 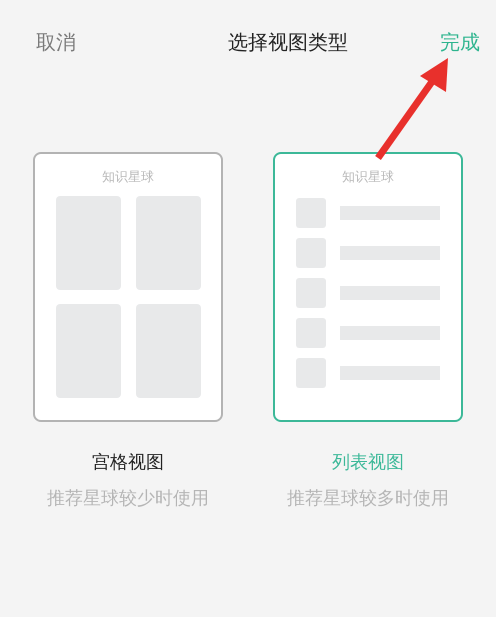 I want to click on done-button: 完成, so click(x=460, y=42).